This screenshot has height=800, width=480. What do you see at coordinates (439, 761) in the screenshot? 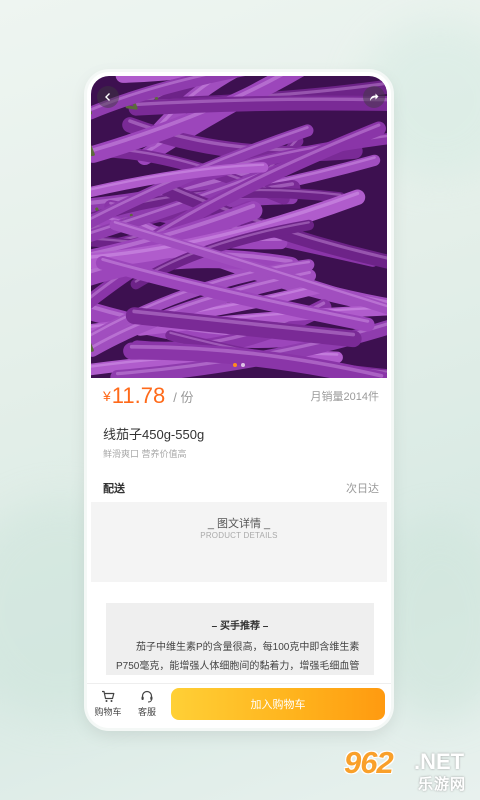
I see `watermark-net: .NET` at bounding box center [439, 761].